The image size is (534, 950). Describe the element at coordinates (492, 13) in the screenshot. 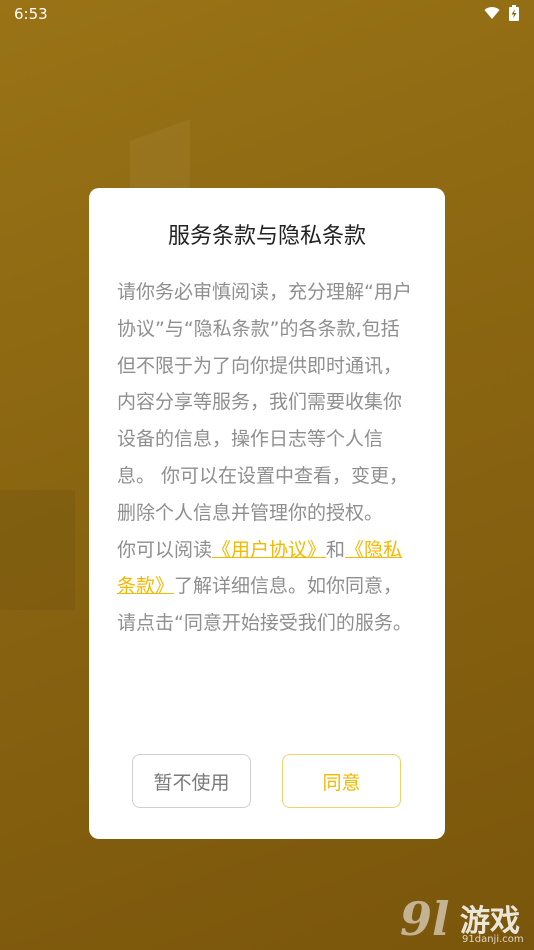

I see `wifi-icon` at that location.